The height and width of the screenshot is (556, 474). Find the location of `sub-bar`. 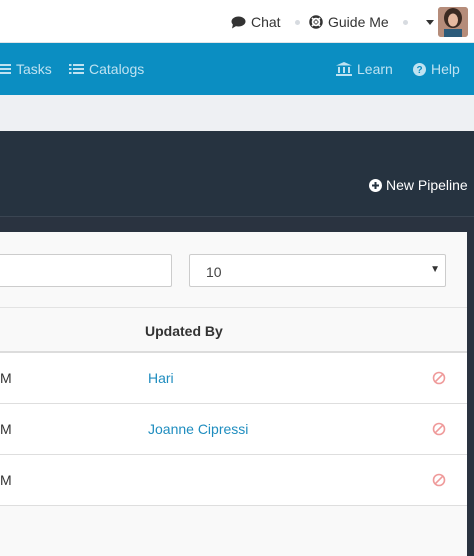

sub-bar is located at coordinates (237, 113).